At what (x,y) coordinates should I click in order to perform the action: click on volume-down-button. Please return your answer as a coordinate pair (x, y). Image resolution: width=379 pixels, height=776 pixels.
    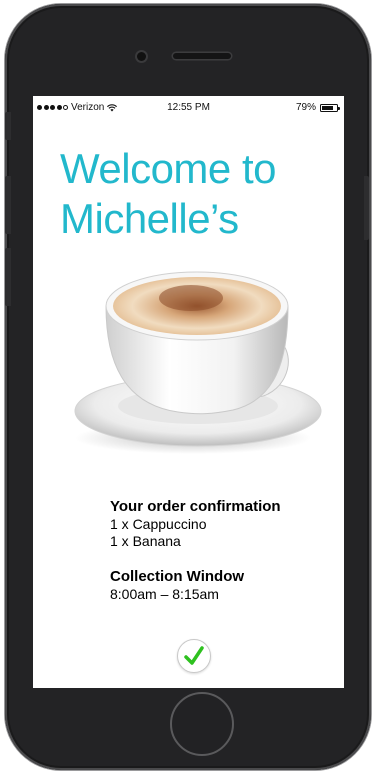
    Looking at the image, I should click on (8, 277).